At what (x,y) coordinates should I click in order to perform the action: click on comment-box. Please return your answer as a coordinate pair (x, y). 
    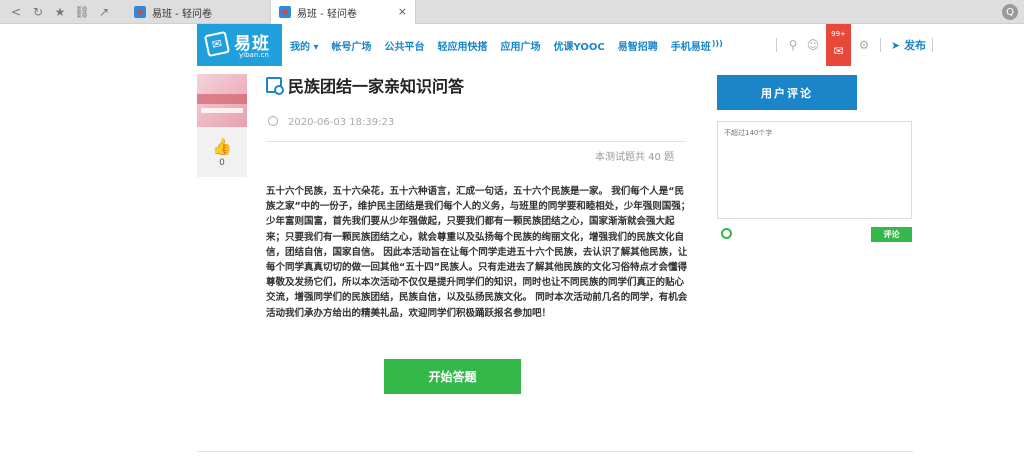
    Looking at the image, I should click on (814, 170).